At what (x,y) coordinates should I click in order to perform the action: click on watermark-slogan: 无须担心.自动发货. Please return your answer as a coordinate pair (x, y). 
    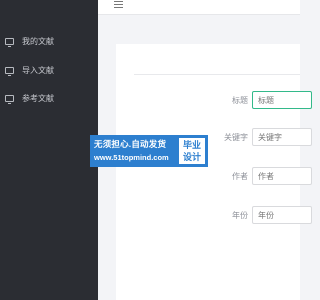
    Looking at the image, I should click on (130, 144).